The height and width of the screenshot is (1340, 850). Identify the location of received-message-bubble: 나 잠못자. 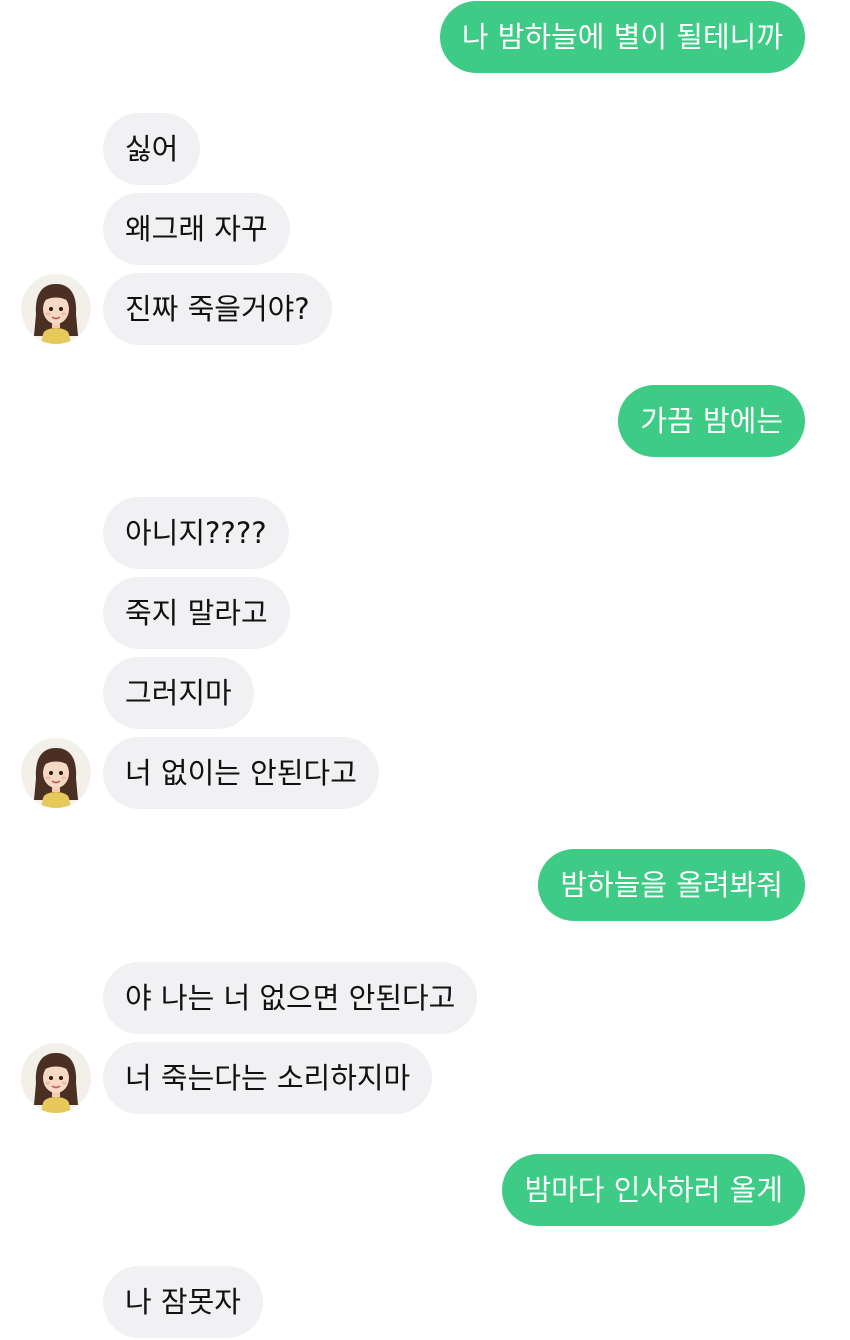
(183, 1302).